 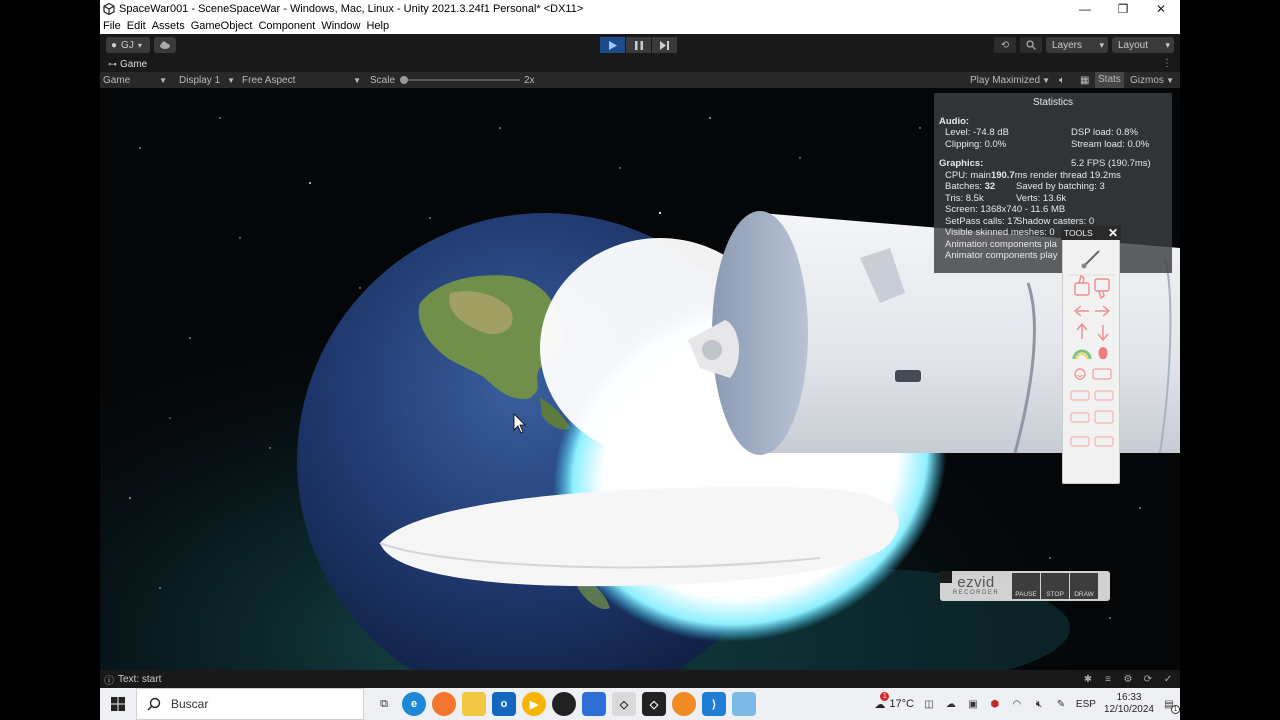 I want to click on tools-icons, so click(x=1092, y=348).